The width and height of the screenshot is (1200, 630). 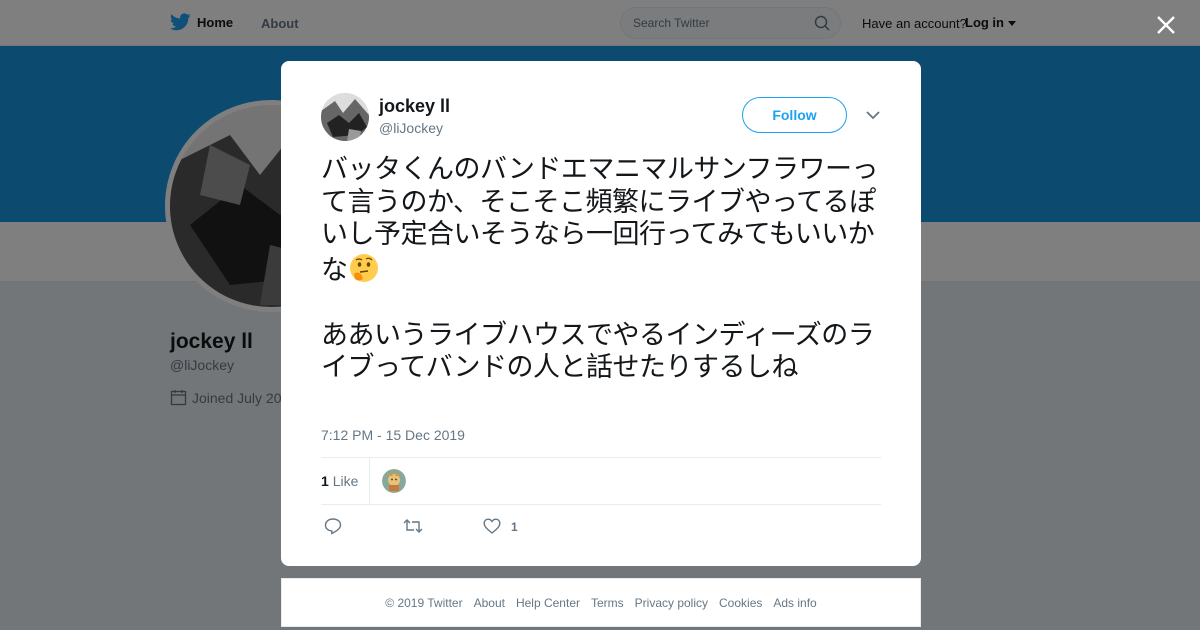 What do you see at coordinates (740, 603) in the screenshot?
I see `footer-link-cookies: Cookies` at bounding box center [740, 603].